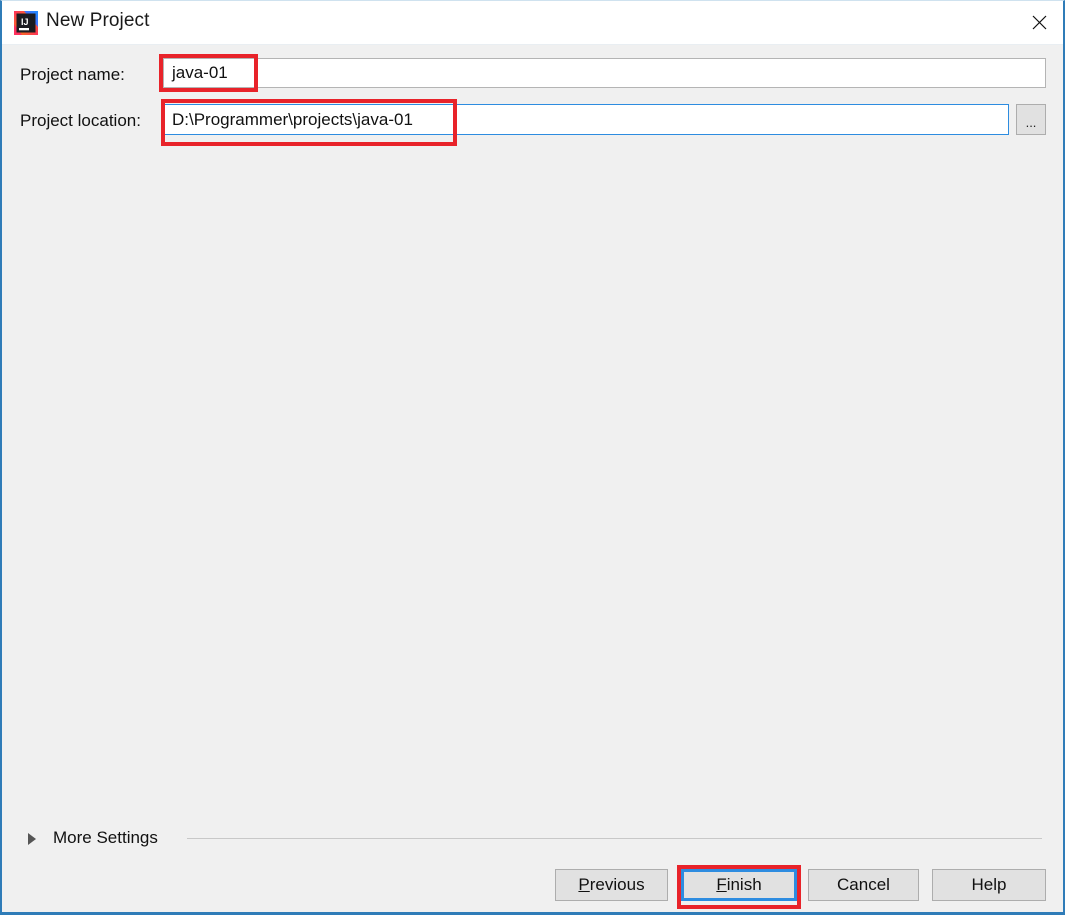 This screenshot has width=1065, height=915. Describe the element at coordinates (989, 885) in the screenshot. I see `help-button: Help` at that location.